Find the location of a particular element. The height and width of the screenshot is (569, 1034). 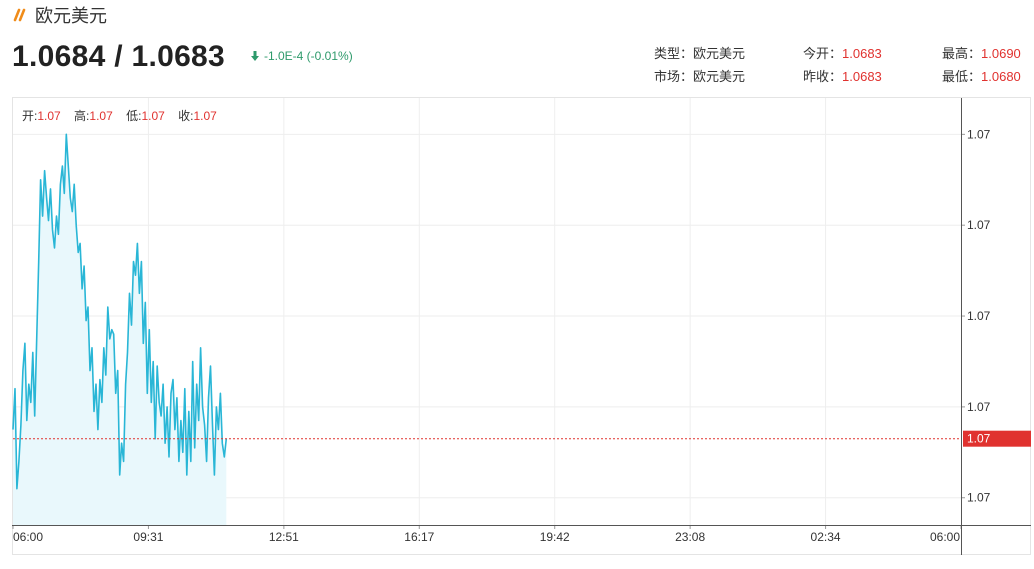

current-price-label: 1.07 is located at coordinates (979, 439).